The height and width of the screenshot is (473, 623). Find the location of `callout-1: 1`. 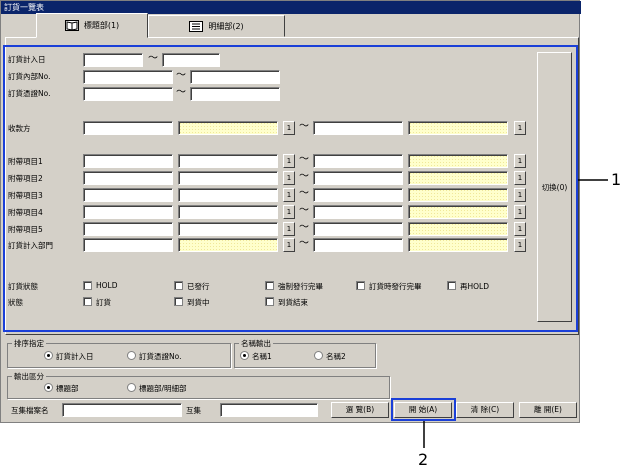

callout-1: 1 is located at coordinates (616, 179).